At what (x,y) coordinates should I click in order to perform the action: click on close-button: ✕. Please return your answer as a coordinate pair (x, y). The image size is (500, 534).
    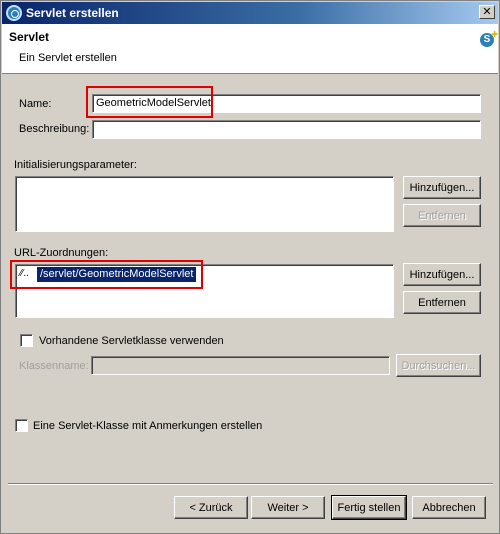
    Looking at the image, I should click on (487, 12).